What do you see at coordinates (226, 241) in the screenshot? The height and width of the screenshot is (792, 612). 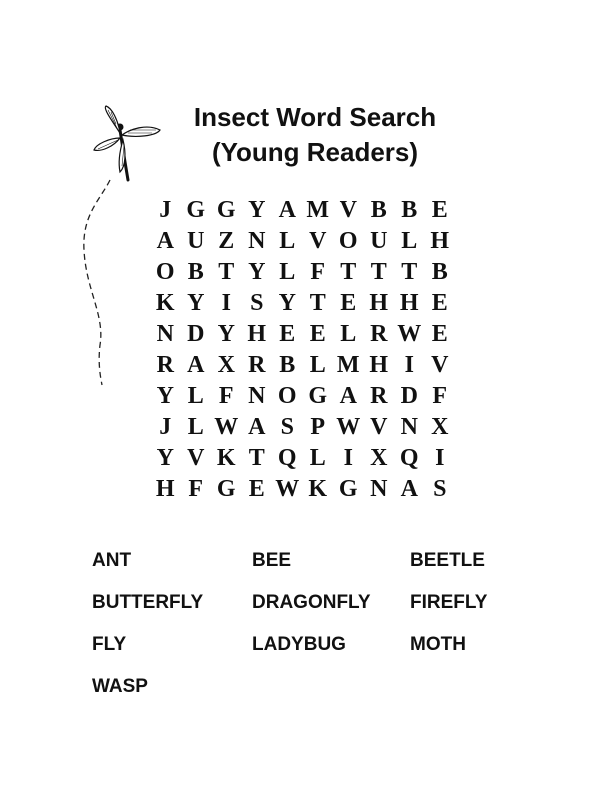 I see `grid-cell: Z` at bounding box center [226, 241].